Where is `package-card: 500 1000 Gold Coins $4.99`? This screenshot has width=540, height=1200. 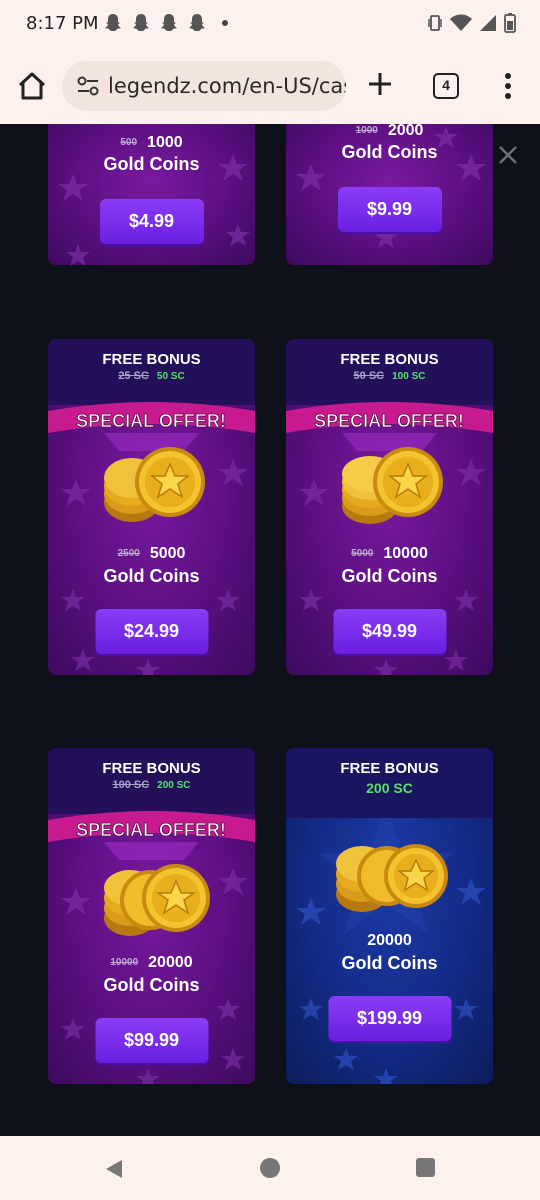 package-card: 500 1000 Gold Coins $4.99 is located at coordinates (151, 194).